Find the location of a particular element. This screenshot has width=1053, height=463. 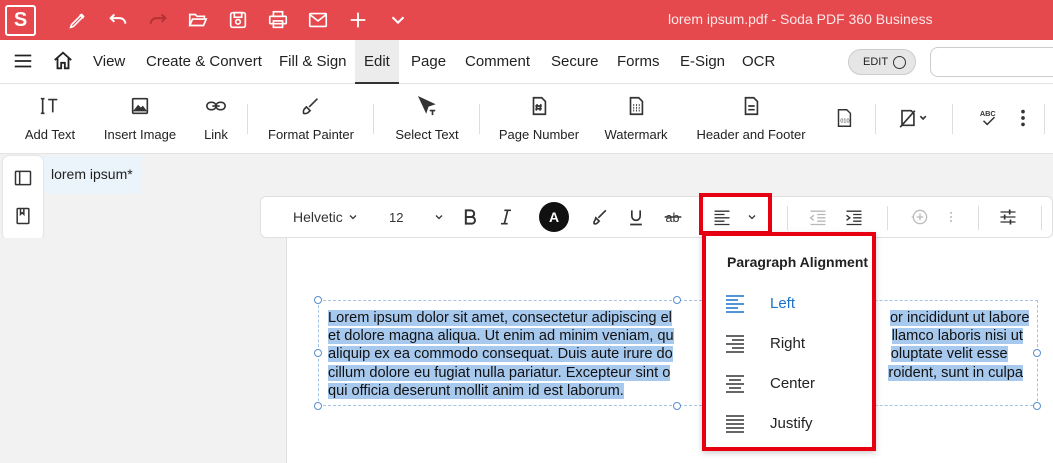

print-icon is located at coordinates (278, 20).